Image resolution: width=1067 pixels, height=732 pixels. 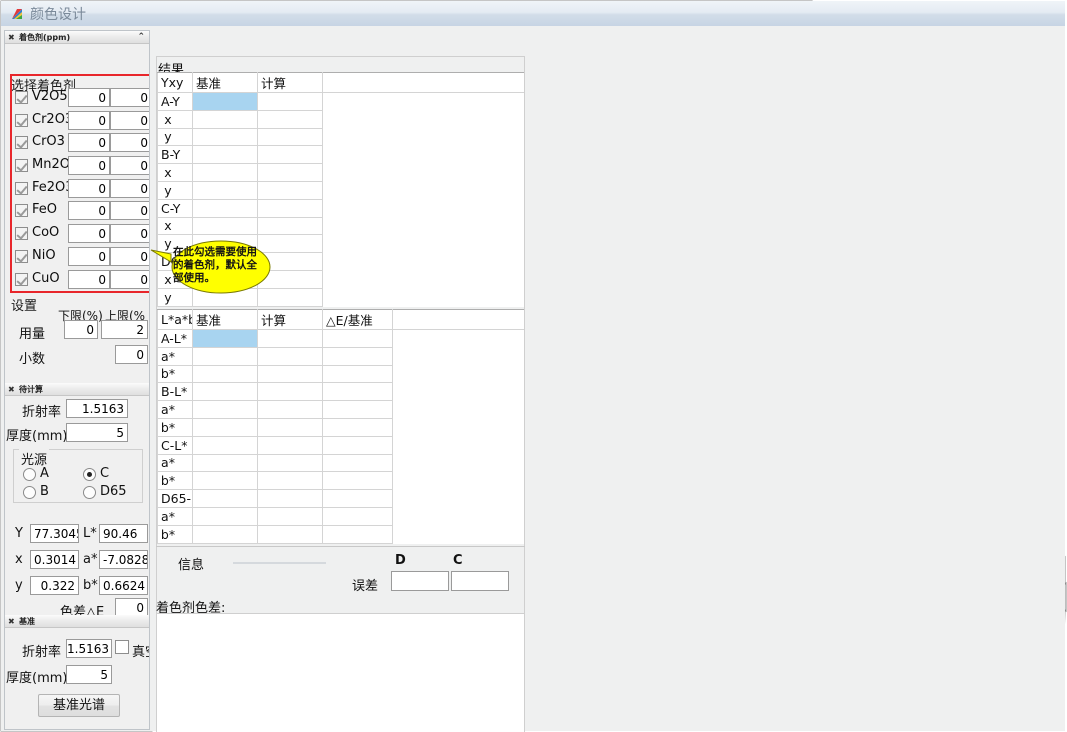 What do you see at coordinates (77, 621) in the screenshot?
I see `reference-panel-header: ✖ 基准` at bounding box center [77, 621].